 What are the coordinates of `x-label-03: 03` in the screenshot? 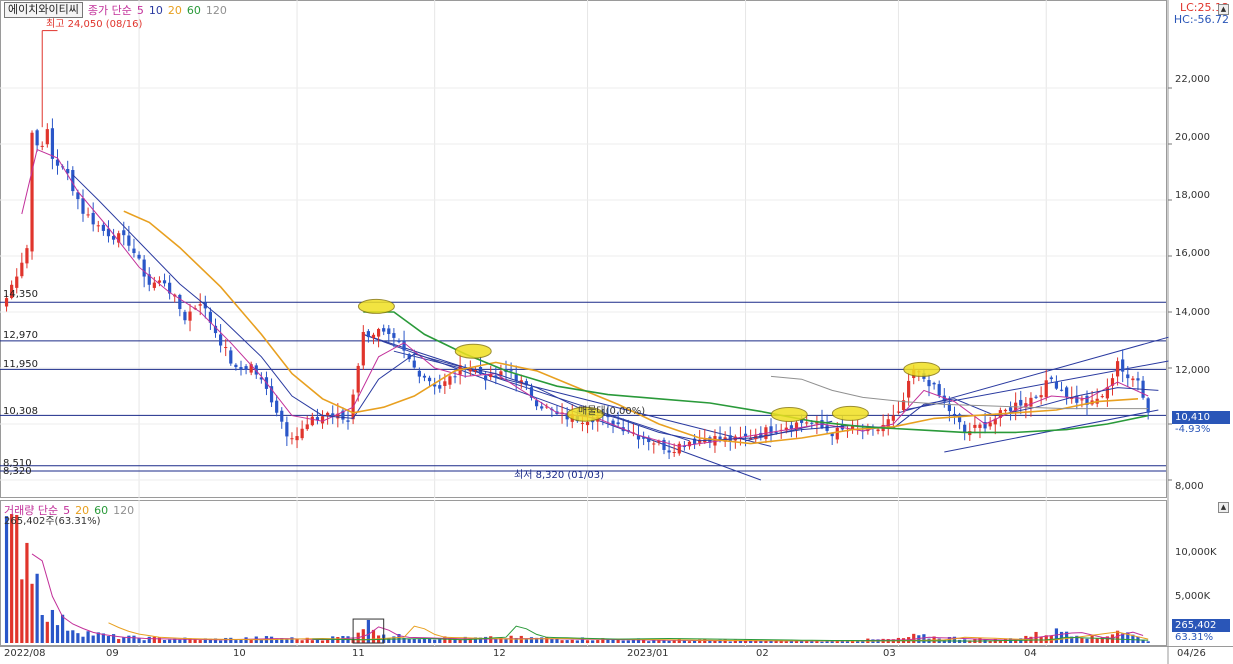 It's located at (889, 653).